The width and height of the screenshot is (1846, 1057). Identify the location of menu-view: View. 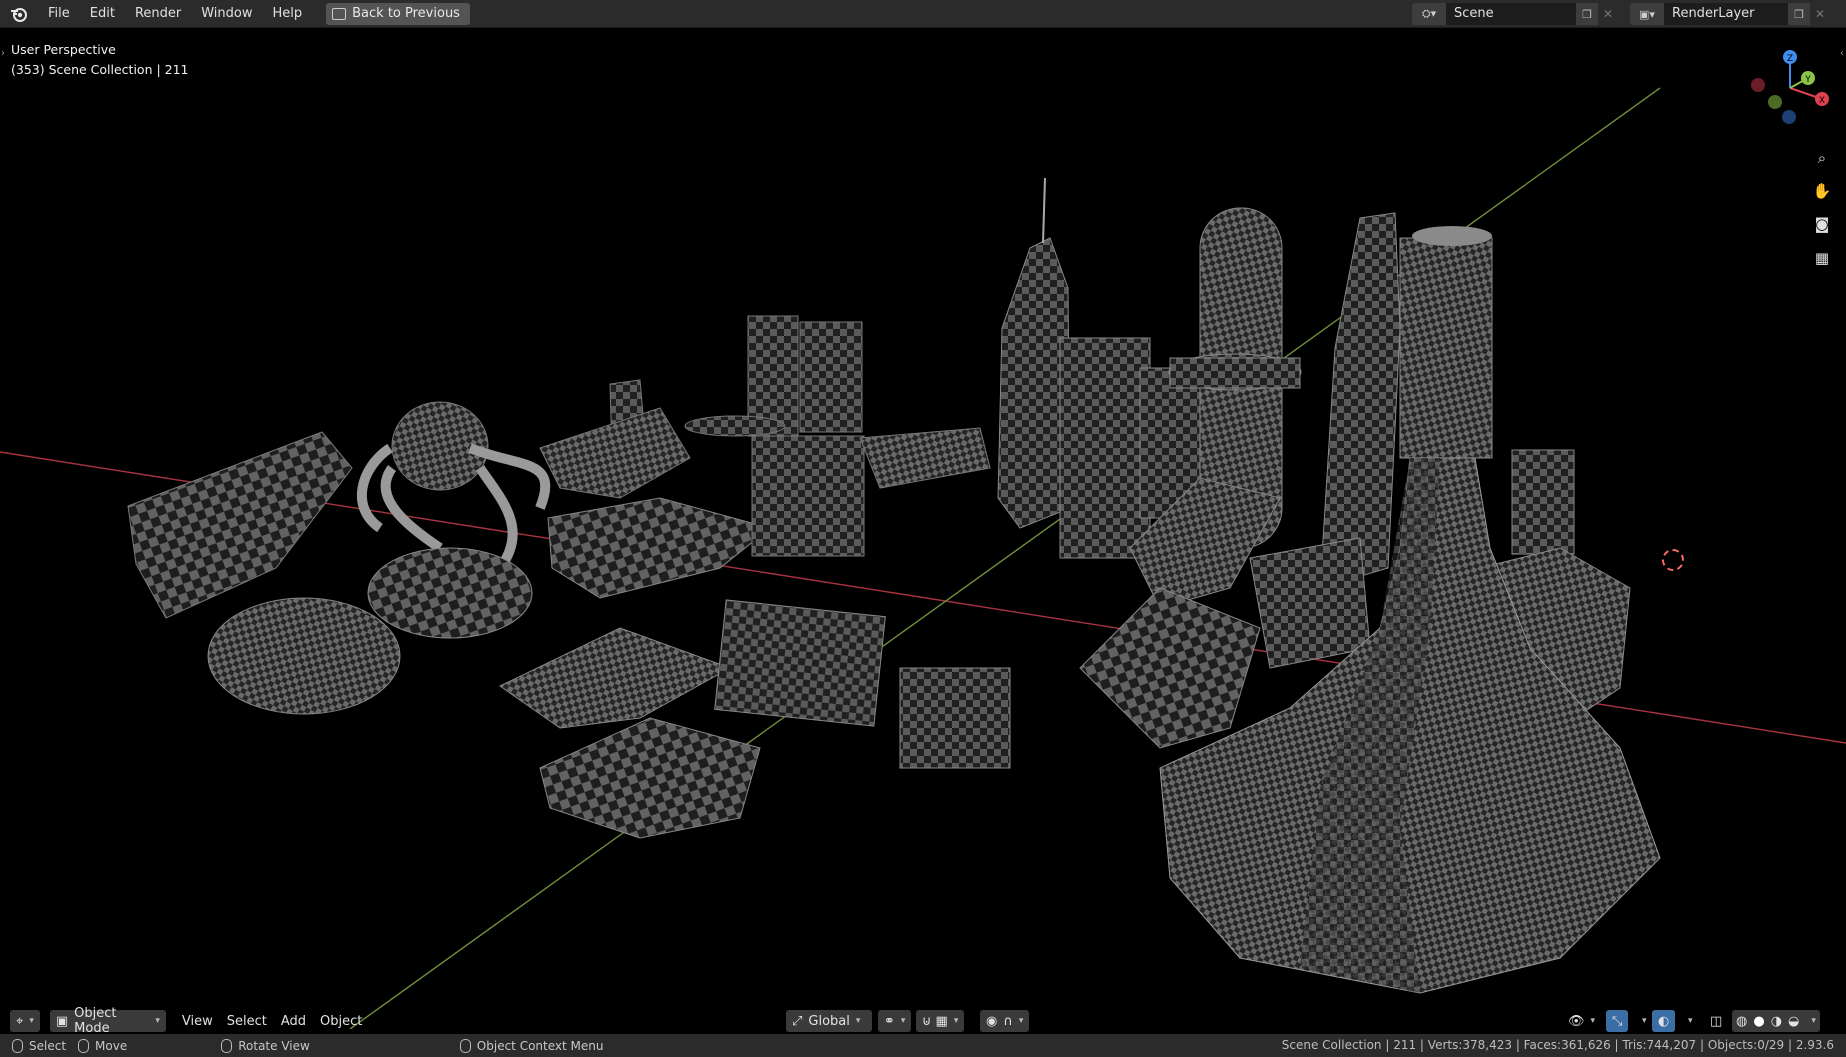
(197, 1021).